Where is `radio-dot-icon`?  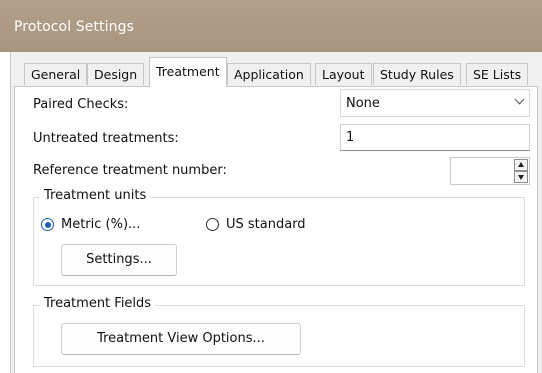
radio-dot-icon is located at coordinates (47, 224).